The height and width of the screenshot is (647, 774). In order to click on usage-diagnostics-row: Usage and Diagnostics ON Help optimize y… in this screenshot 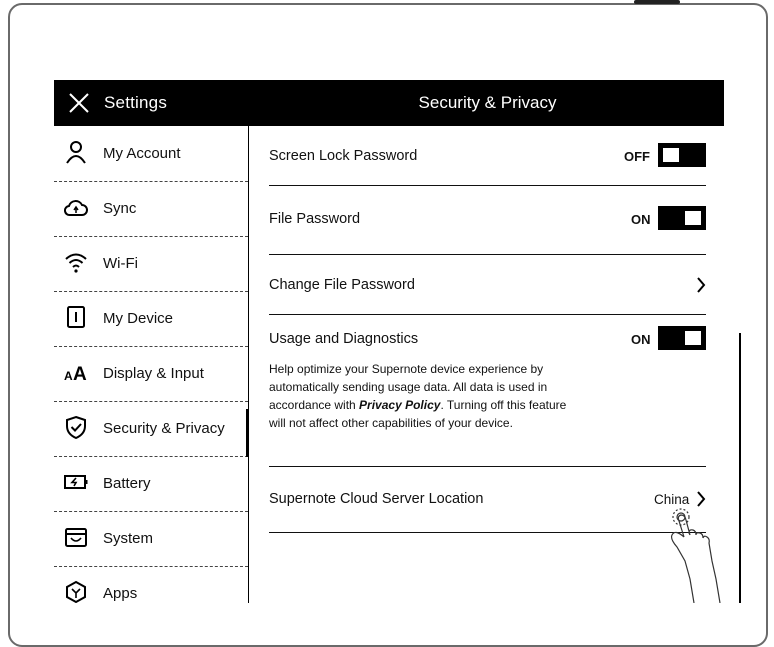, I will do `click(487, 391)`.